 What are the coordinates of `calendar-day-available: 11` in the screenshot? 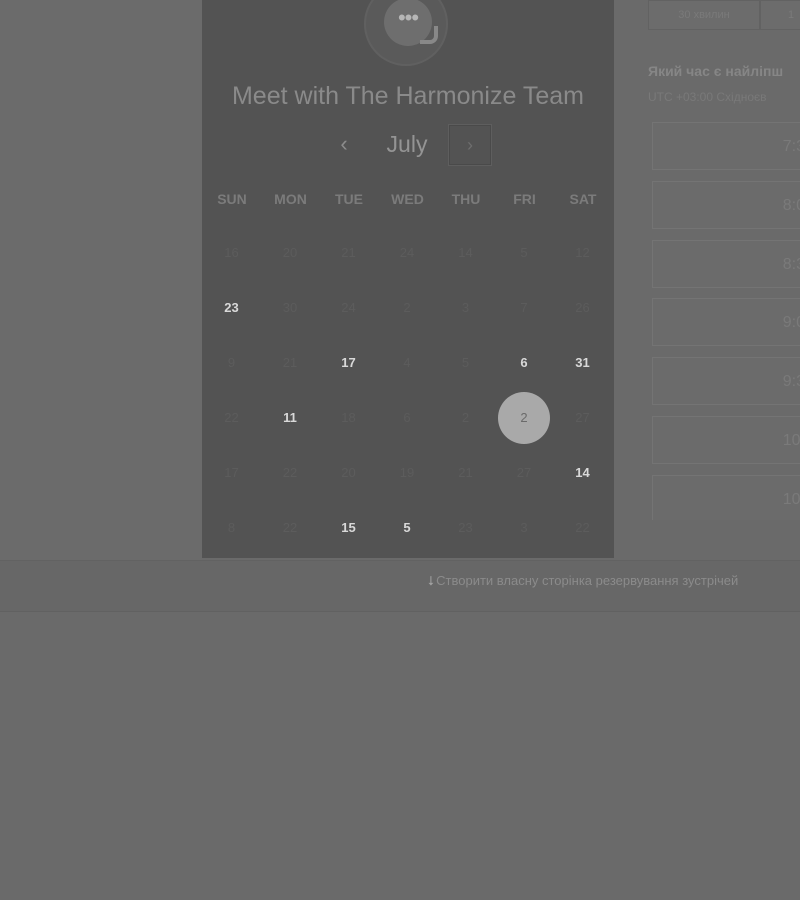 It's located at (290, 417).